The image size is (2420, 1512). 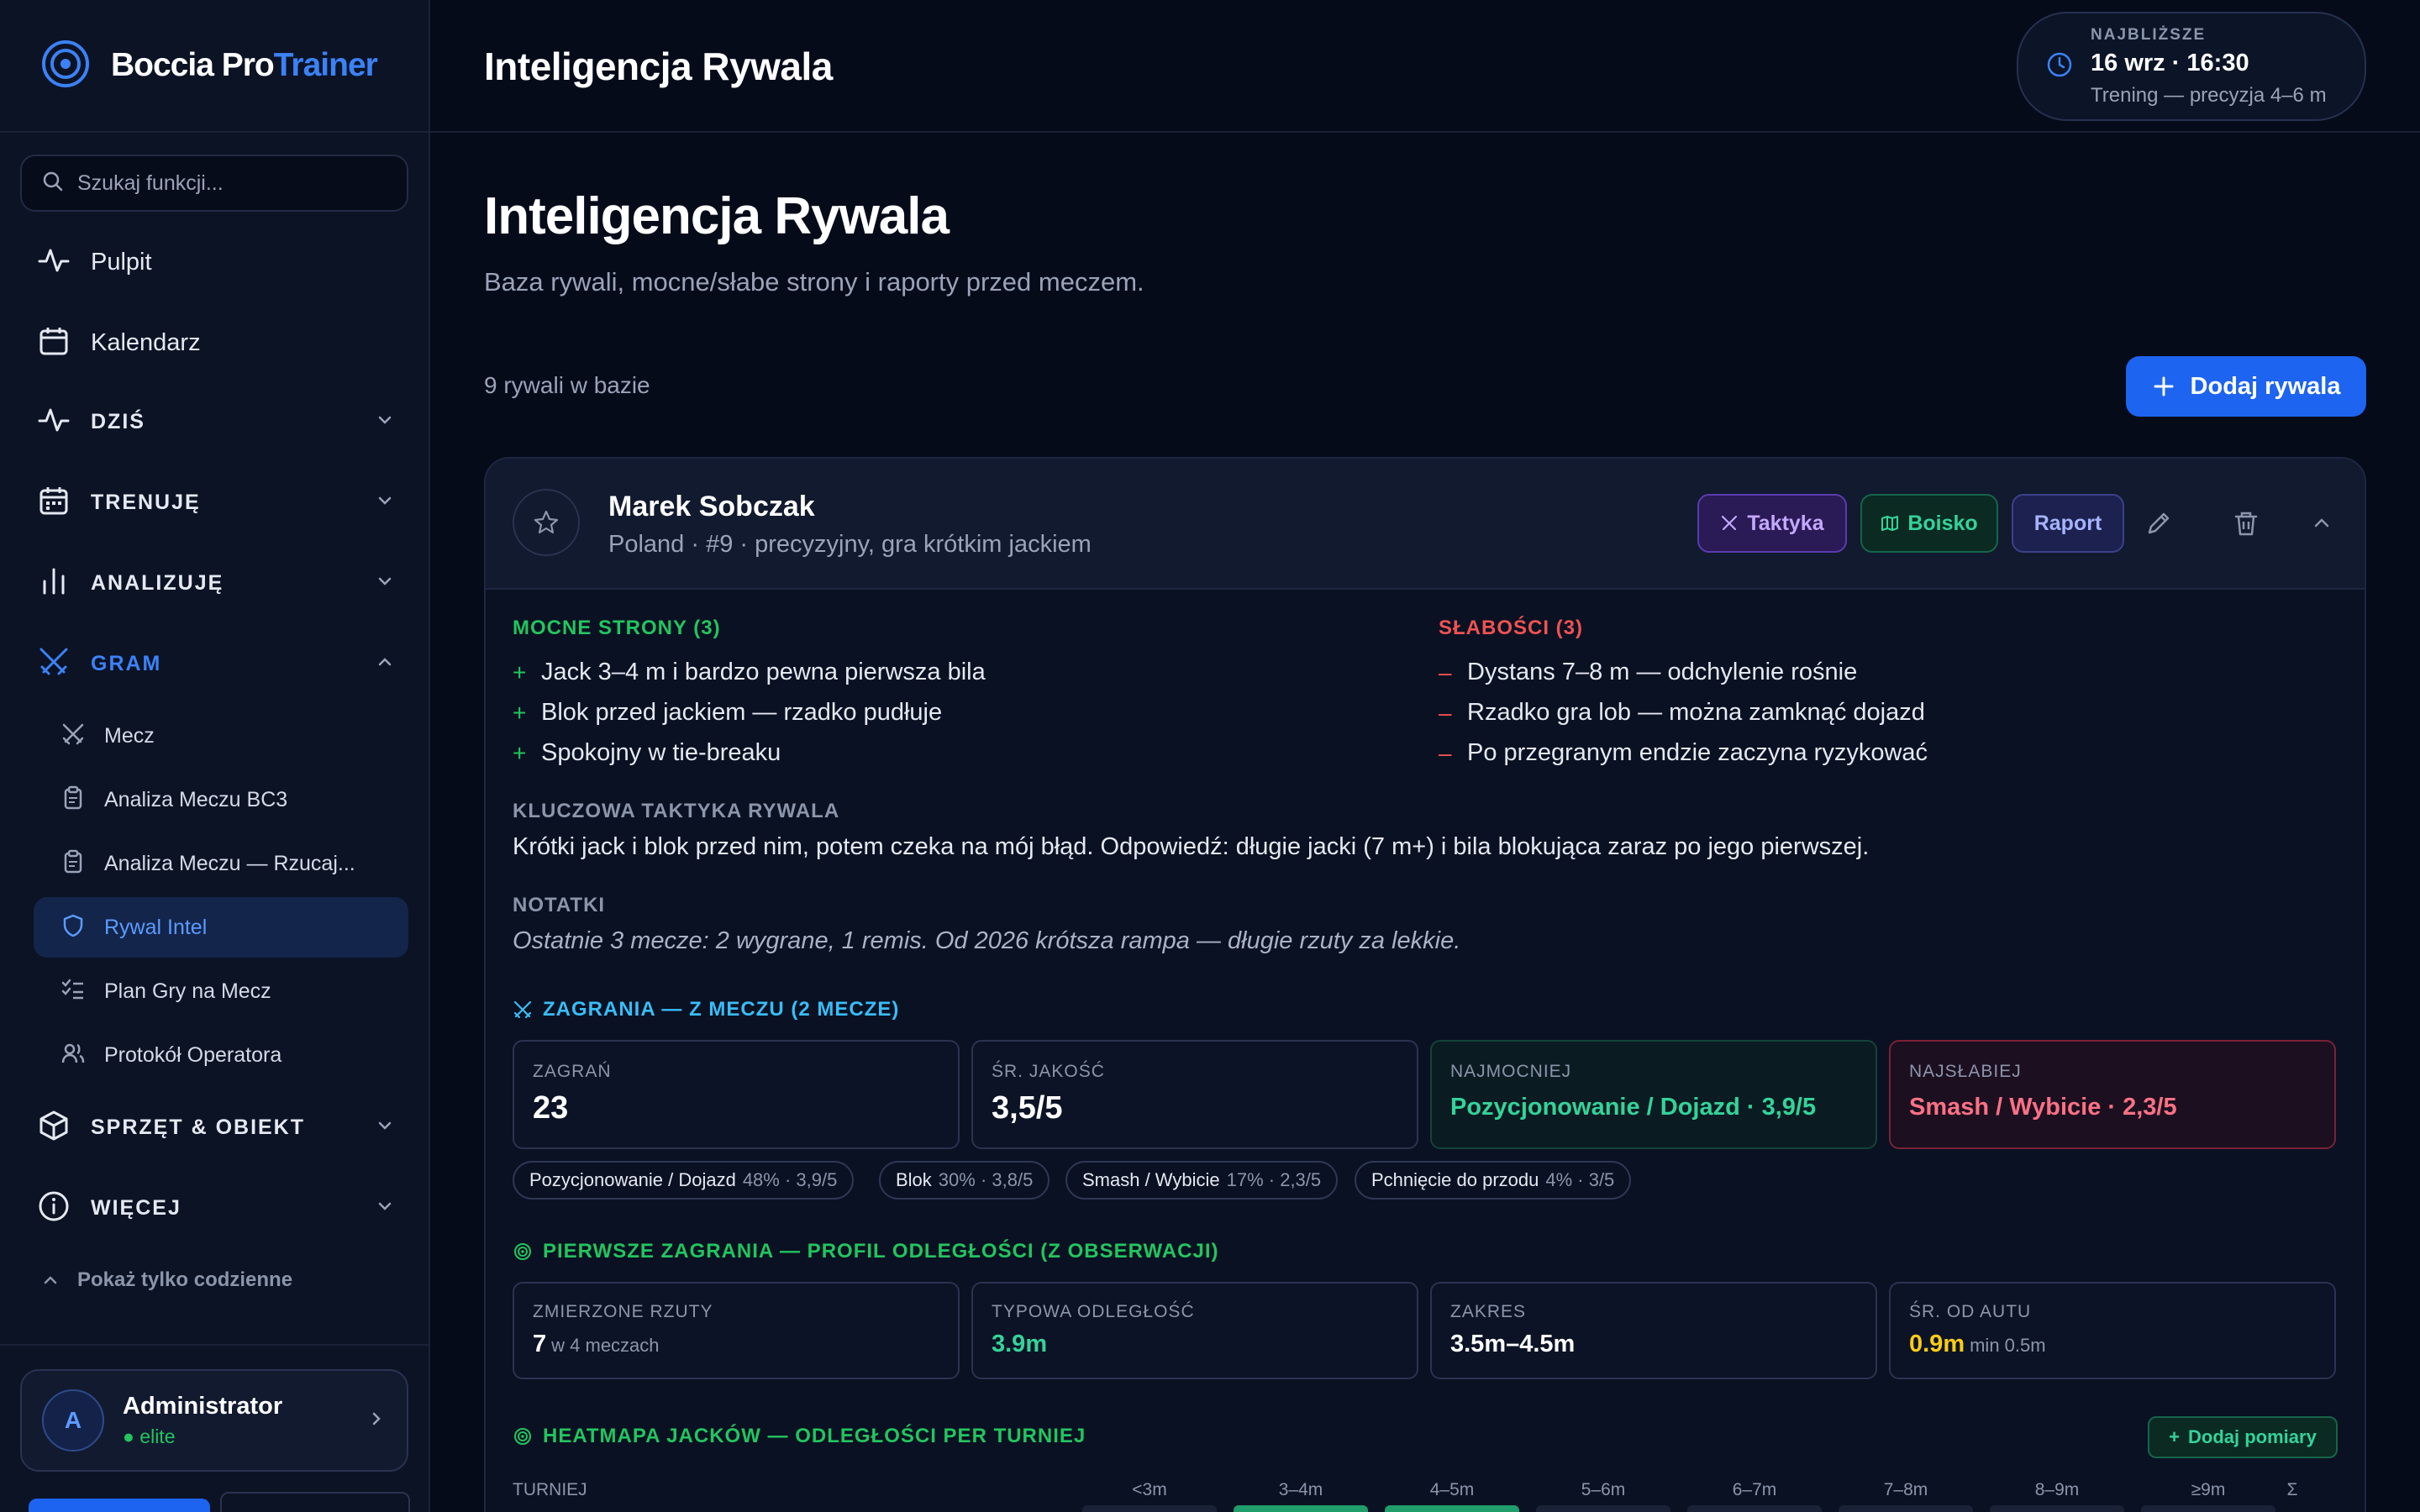 What do you see at coordinates (73, 991) in the screenshot?
I see `list-check-icon` at bounding box center [73, 991].